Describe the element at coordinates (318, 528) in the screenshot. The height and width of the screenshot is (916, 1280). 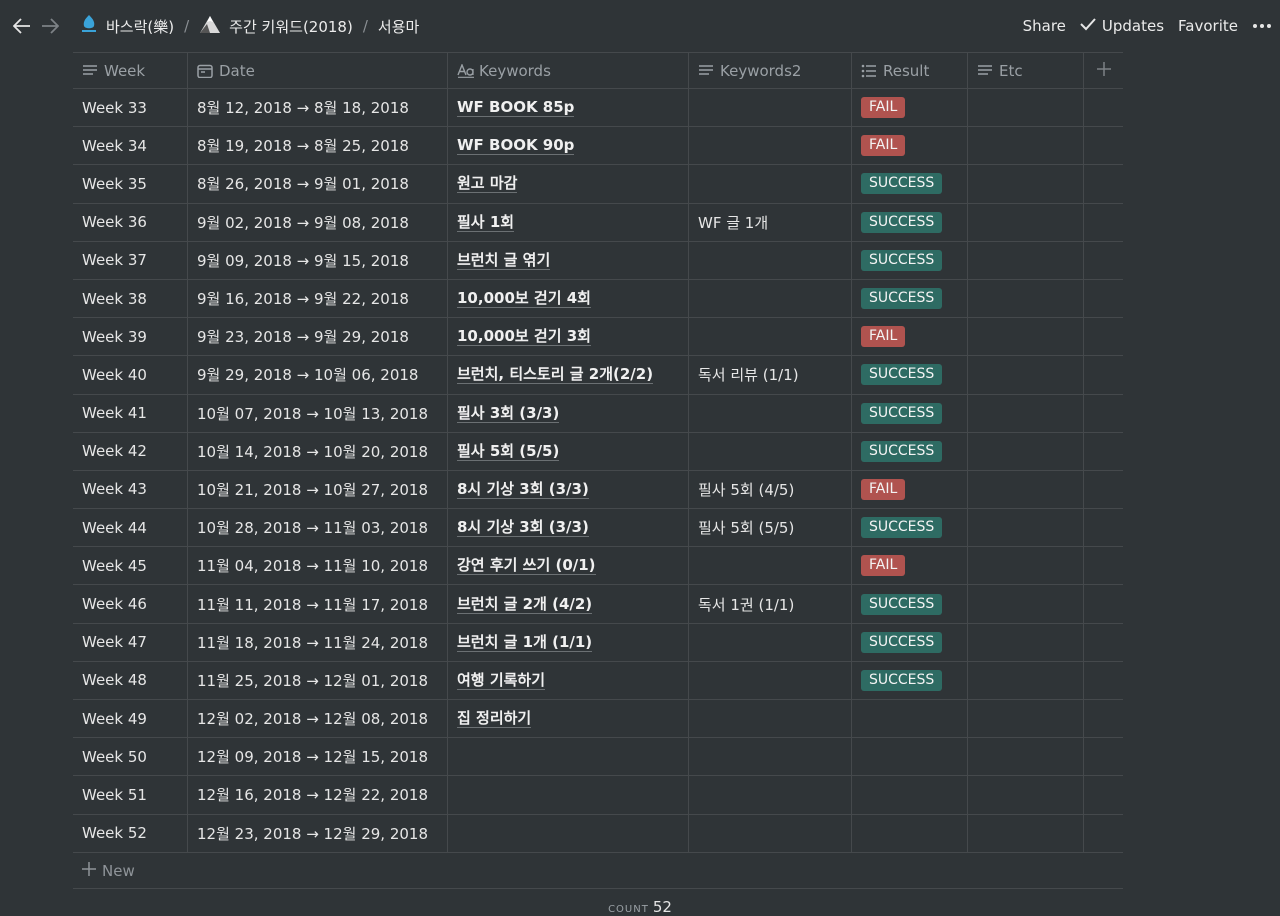
I see `cell-date: 10월 28, 2018 → 11월 03, 2018` at that location.